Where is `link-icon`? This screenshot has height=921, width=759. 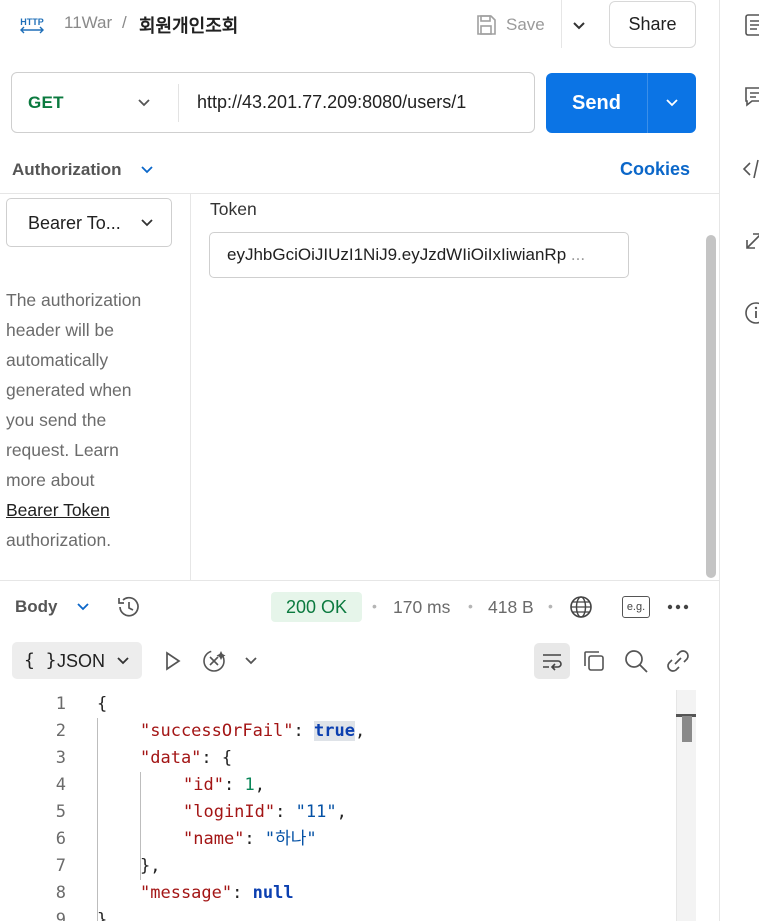 link-icon is located at coordinates (678, 661).